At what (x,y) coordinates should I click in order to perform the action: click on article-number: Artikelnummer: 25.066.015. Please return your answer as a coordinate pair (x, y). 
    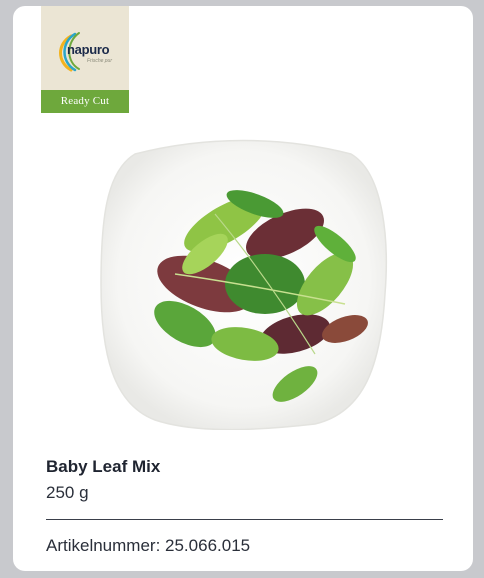
    Looking at the image, I should click on (148, 545).